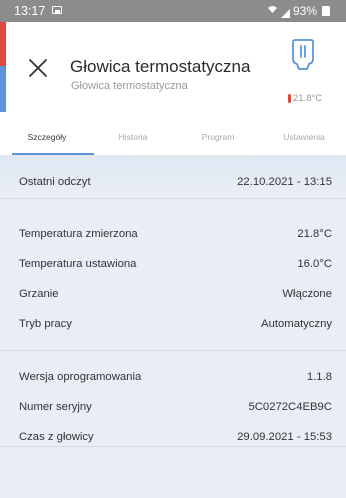  Describe the element at coordinates (173, 265) in the screenshot. I see `row-set-temperature: Temperatura ustawiona 16.0°C` at that location.